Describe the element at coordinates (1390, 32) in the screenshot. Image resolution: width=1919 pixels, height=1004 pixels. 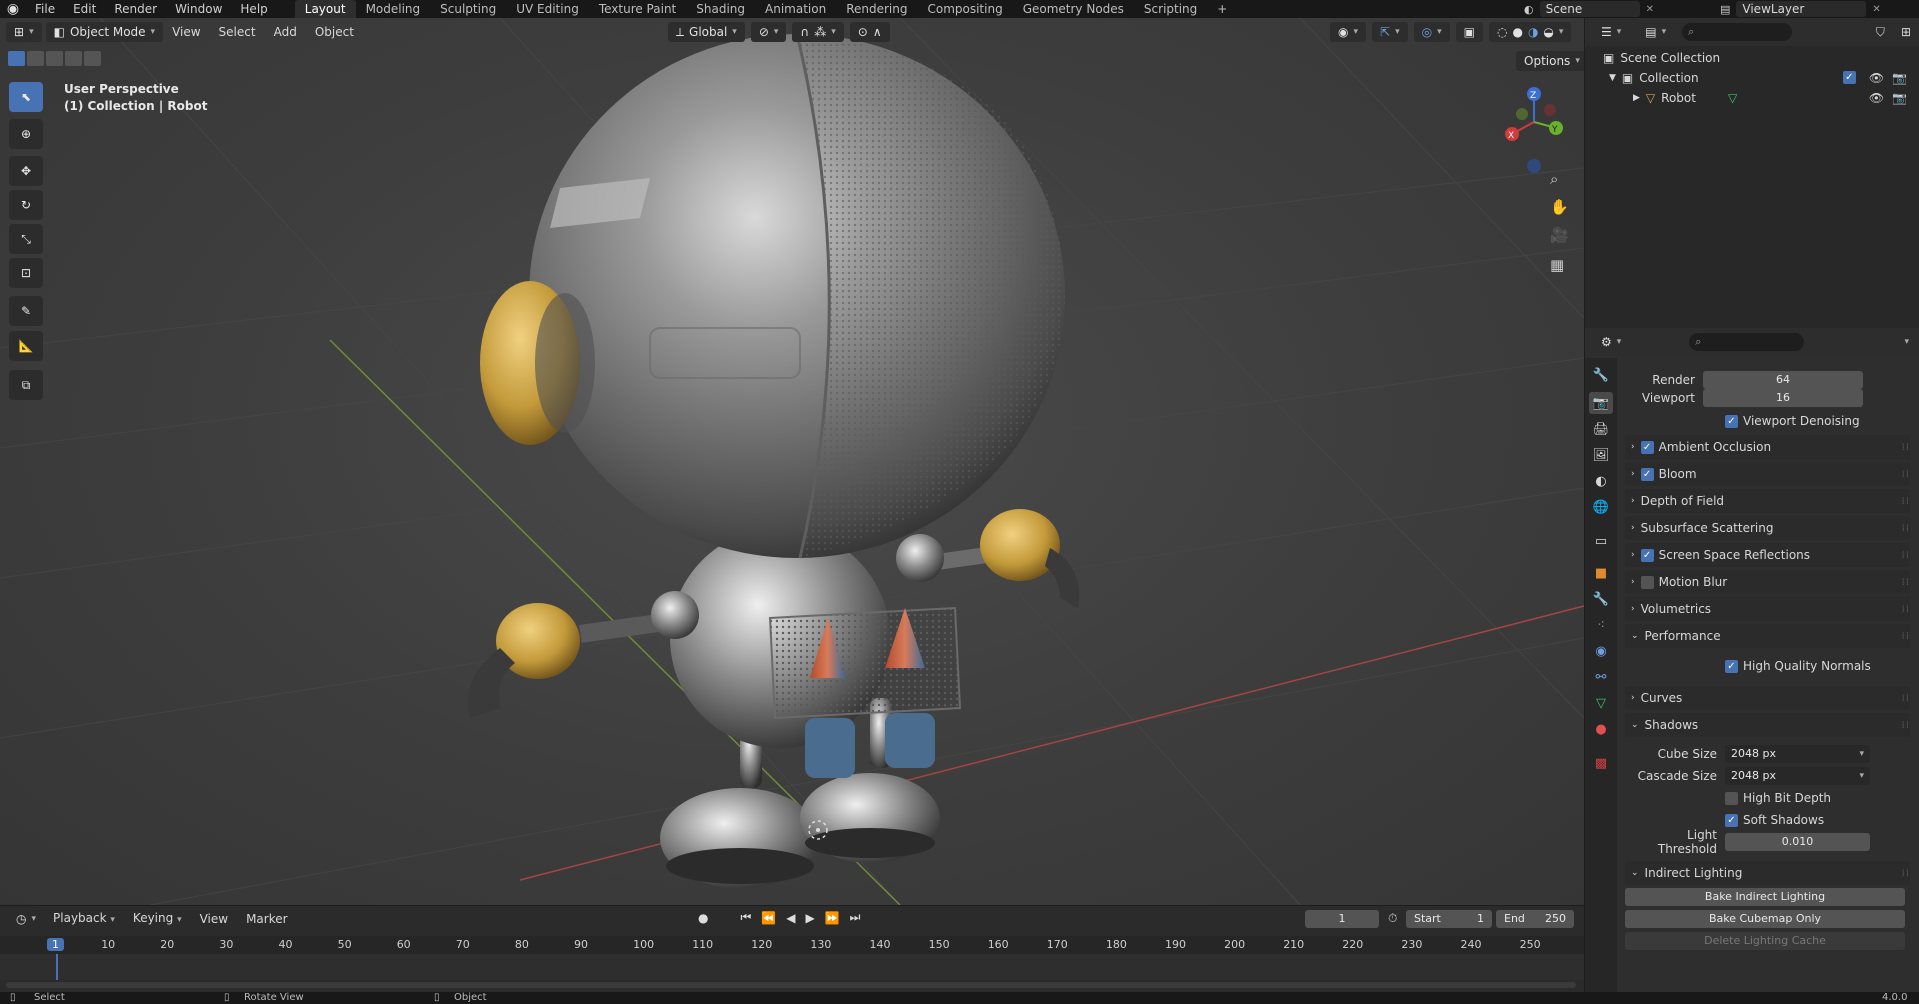
I see `gizmo-toggle: ⇱ ▾` at that location.